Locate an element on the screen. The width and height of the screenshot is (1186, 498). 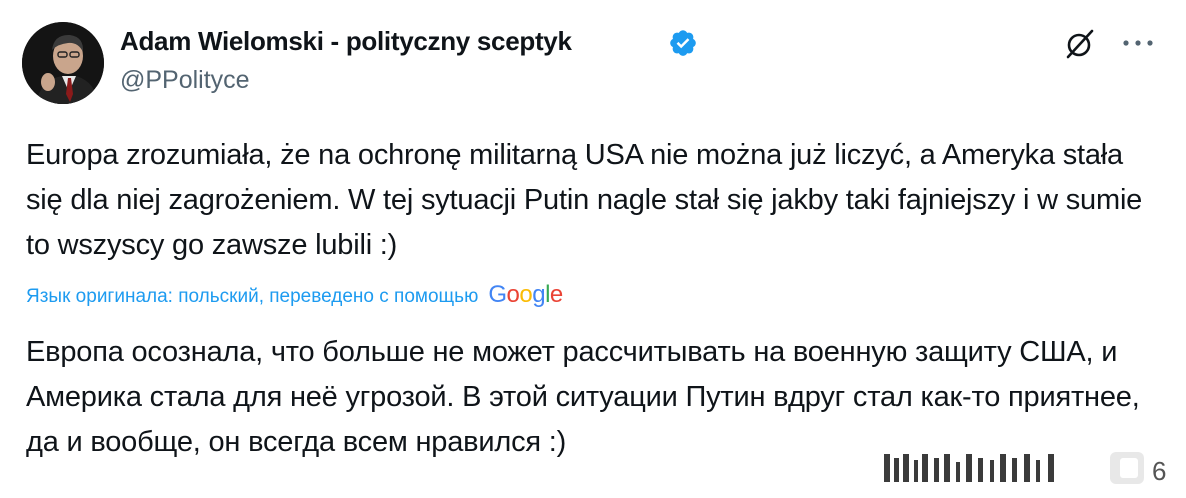
grok-icon is located at coordinates (1080, 44).